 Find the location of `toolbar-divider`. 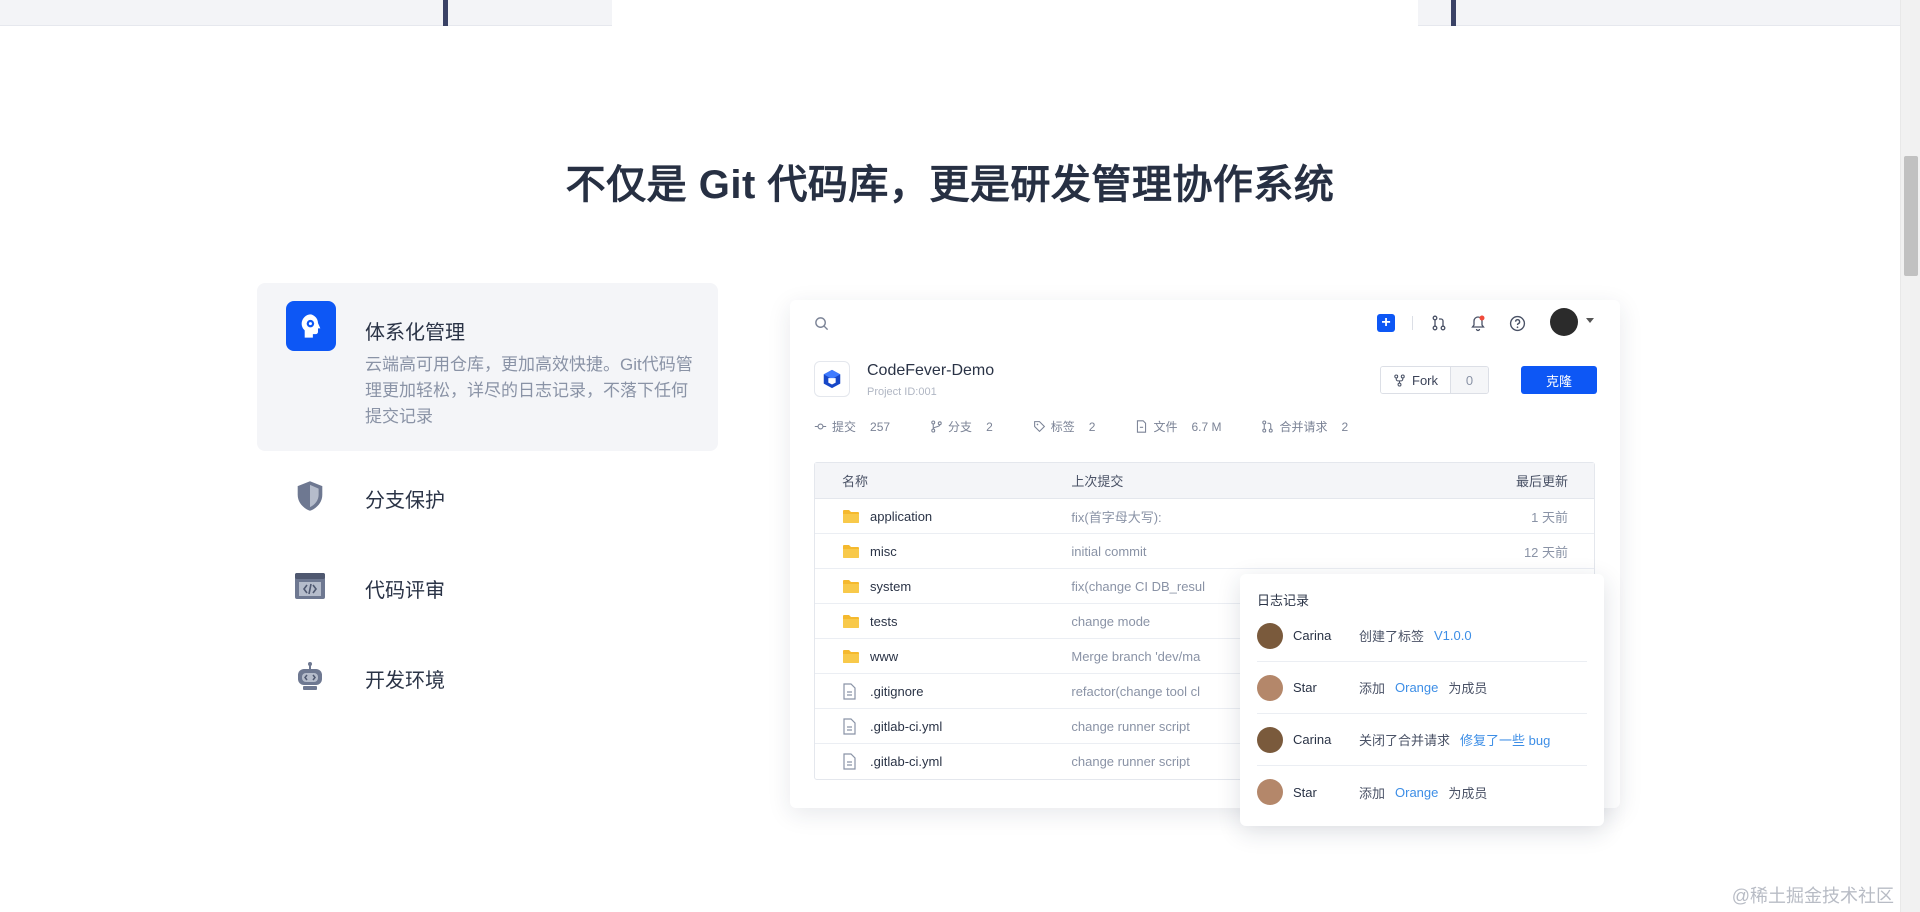

toolbar-divider is located at coordinates (1412, 323).